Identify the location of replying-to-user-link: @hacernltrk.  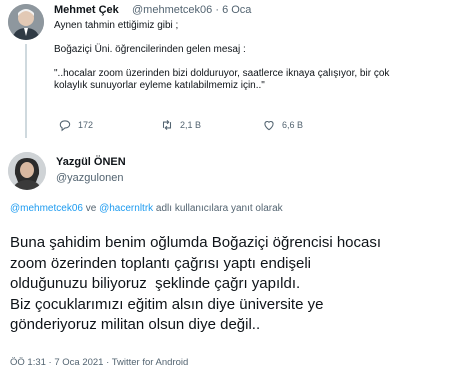
(126, 208).